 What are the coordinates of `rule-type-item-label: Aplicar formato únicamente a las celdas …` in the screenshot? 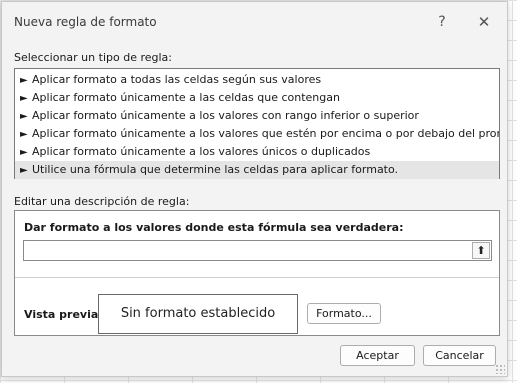 It's located at (186, 97).